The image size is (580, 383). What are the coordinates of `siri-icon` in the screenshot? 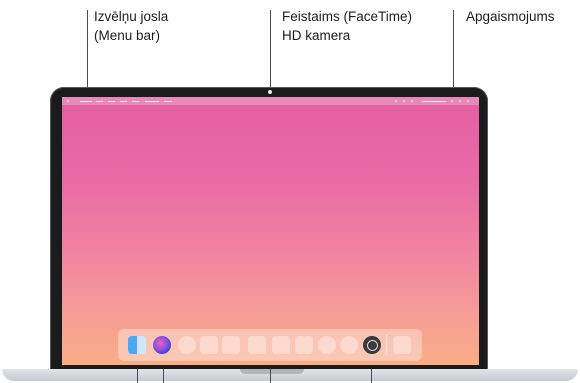 It's located at (162, 345).